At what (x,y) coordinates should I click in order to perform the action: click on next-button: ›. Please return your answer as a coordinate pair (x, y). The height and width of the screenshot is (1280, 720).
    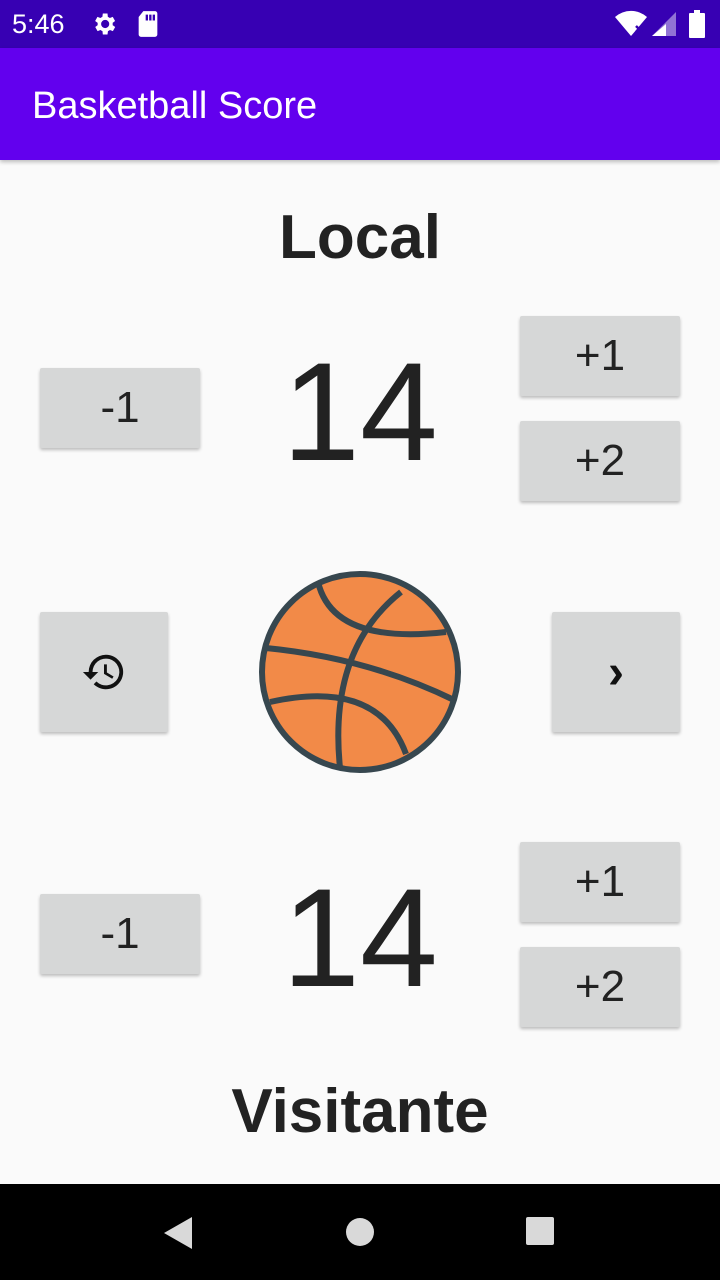
    Looking at the image, I should click on (616, 672).